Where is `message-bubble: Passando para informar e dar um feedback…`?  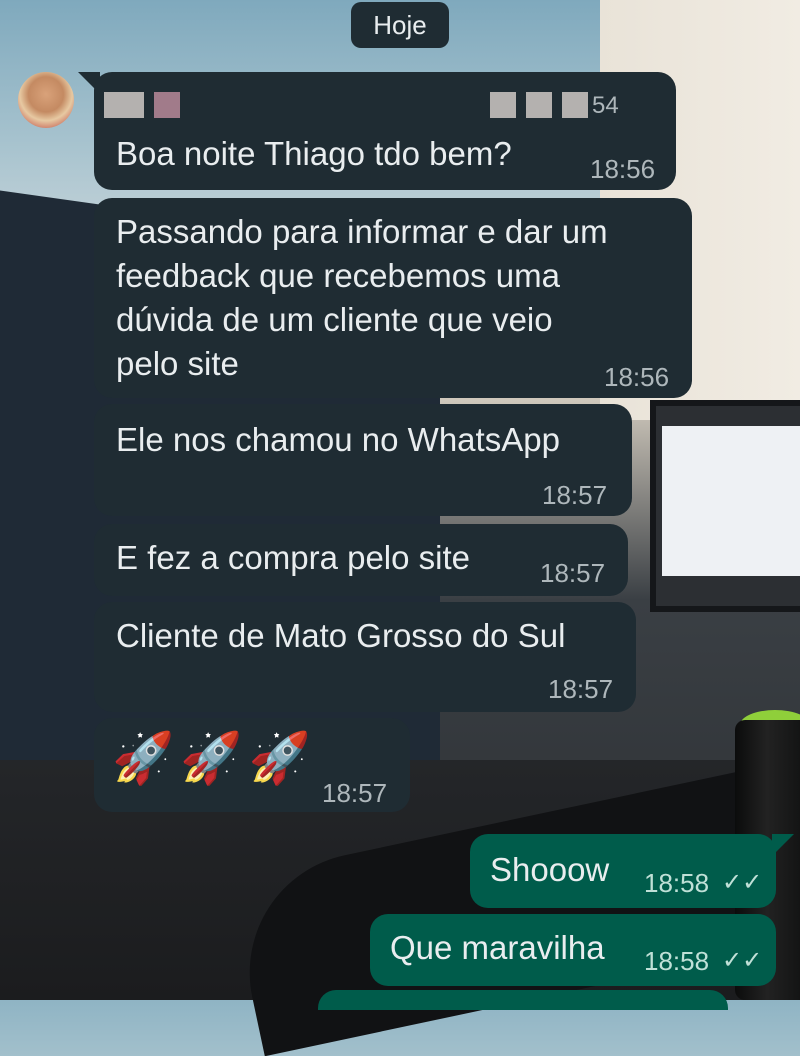
message-bubble: Passando para informar e dar um feedback… is located at coordinates (393, 298).